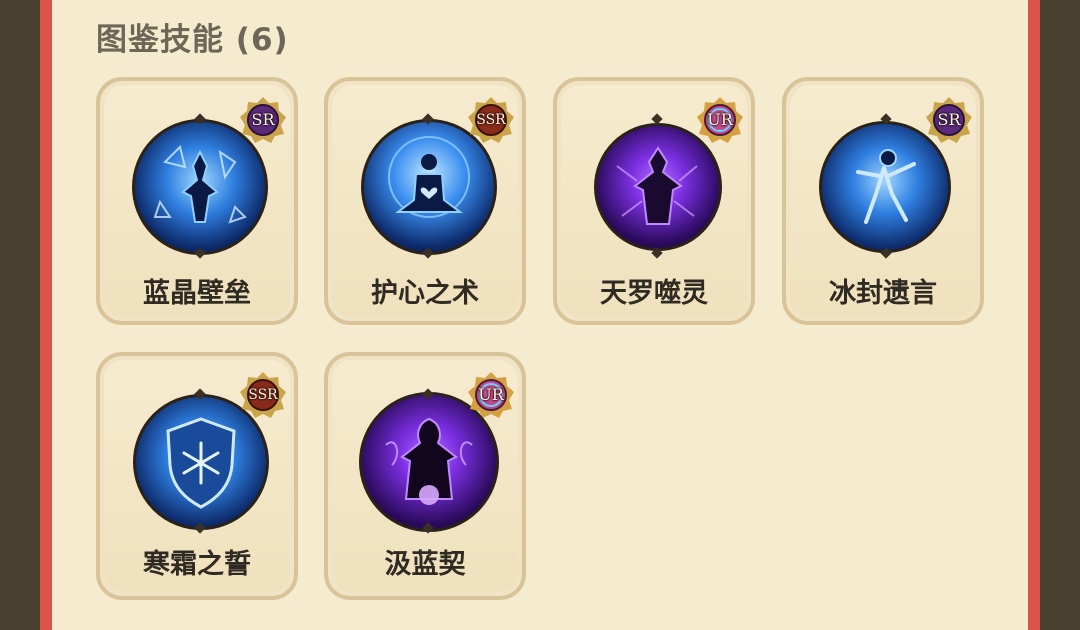 Image resolution: width=1080 pixels, height=630 pixels. What do you see at coordinates (425, 564) in the screenshot?
I see `skill-name: 汲蓝契` at bounding box center [425, 564].